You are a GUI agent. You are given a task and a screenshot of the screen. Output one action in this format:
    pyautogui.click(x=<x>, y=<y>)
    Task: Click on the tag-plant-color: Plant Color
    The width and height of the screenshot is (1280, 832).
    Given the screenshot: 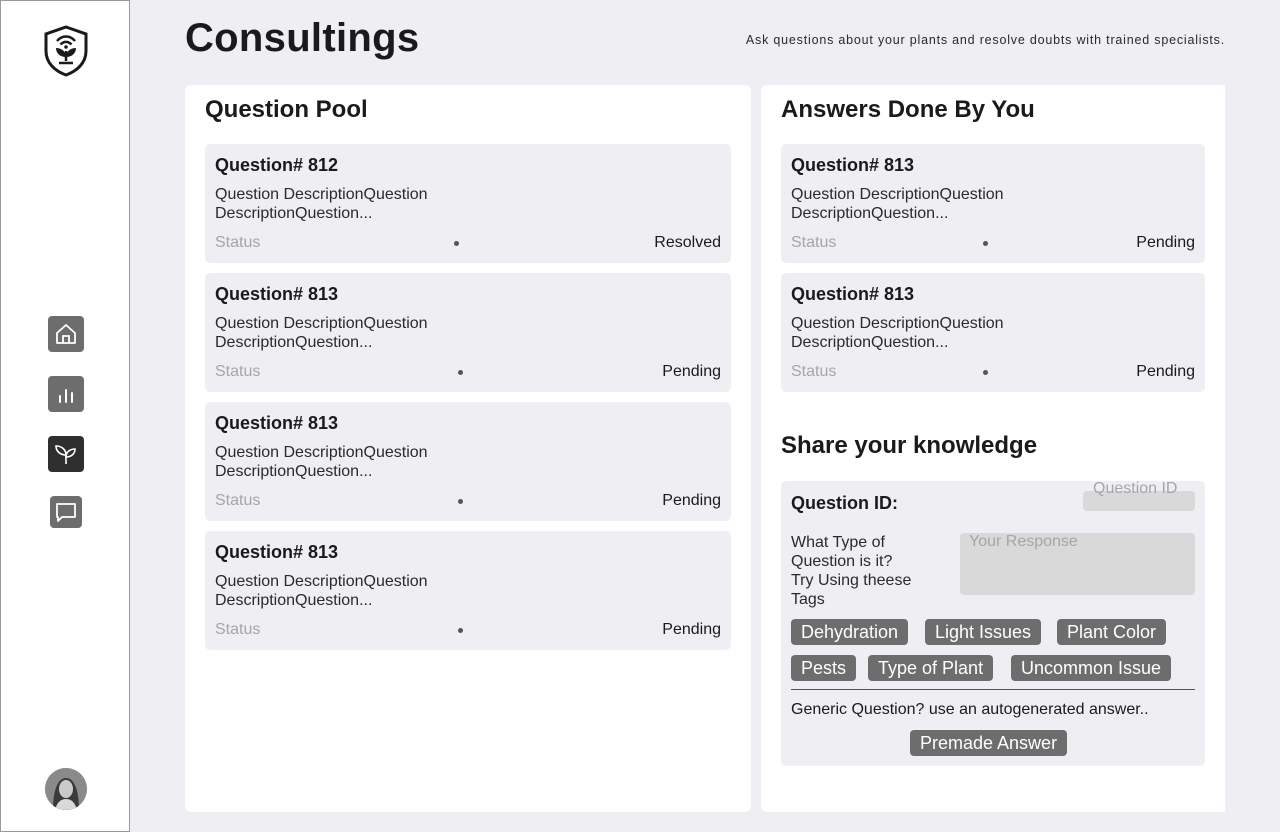 What is the action you would take?
    pyautogui.click(x=1112, y=632)
    